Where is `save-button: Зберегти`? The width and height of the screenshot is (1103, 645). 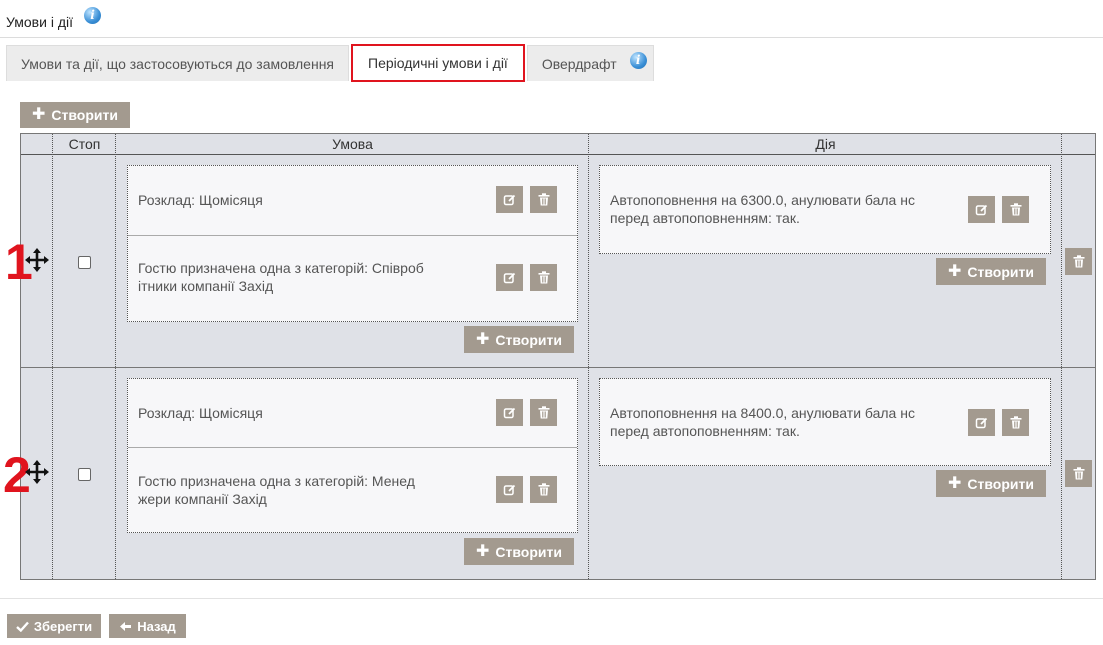 save-button: Зберегти is located at coordinates (54, 626).